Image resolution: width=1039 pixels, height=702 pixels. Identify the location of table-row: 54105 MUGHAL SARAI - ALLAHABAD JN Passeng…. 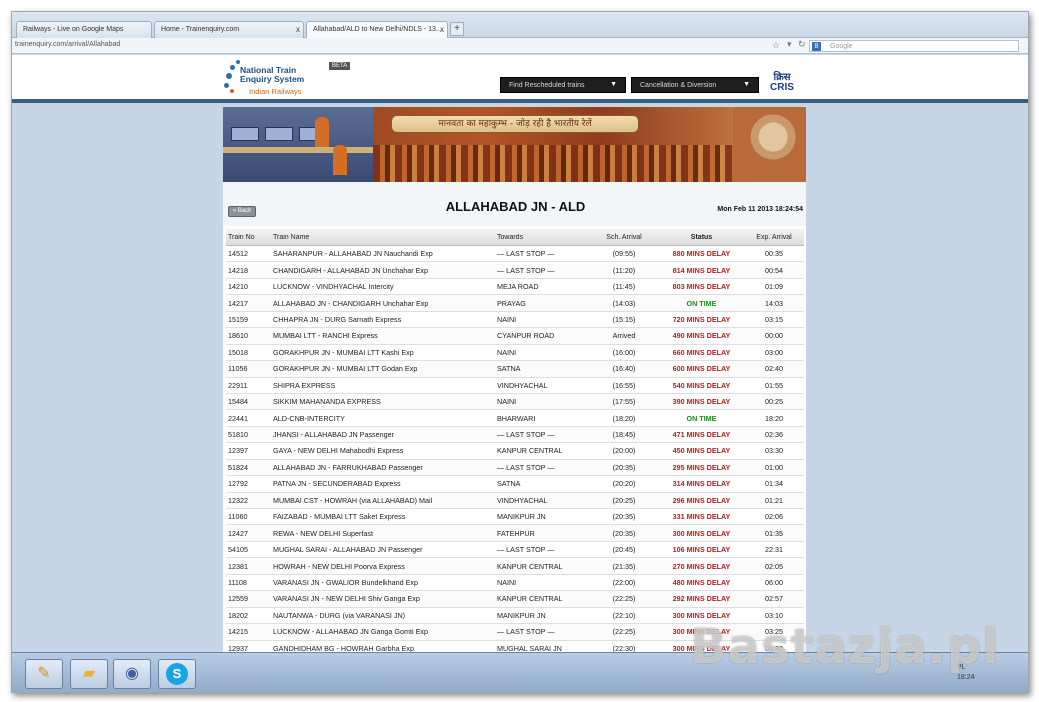
(515, 550).